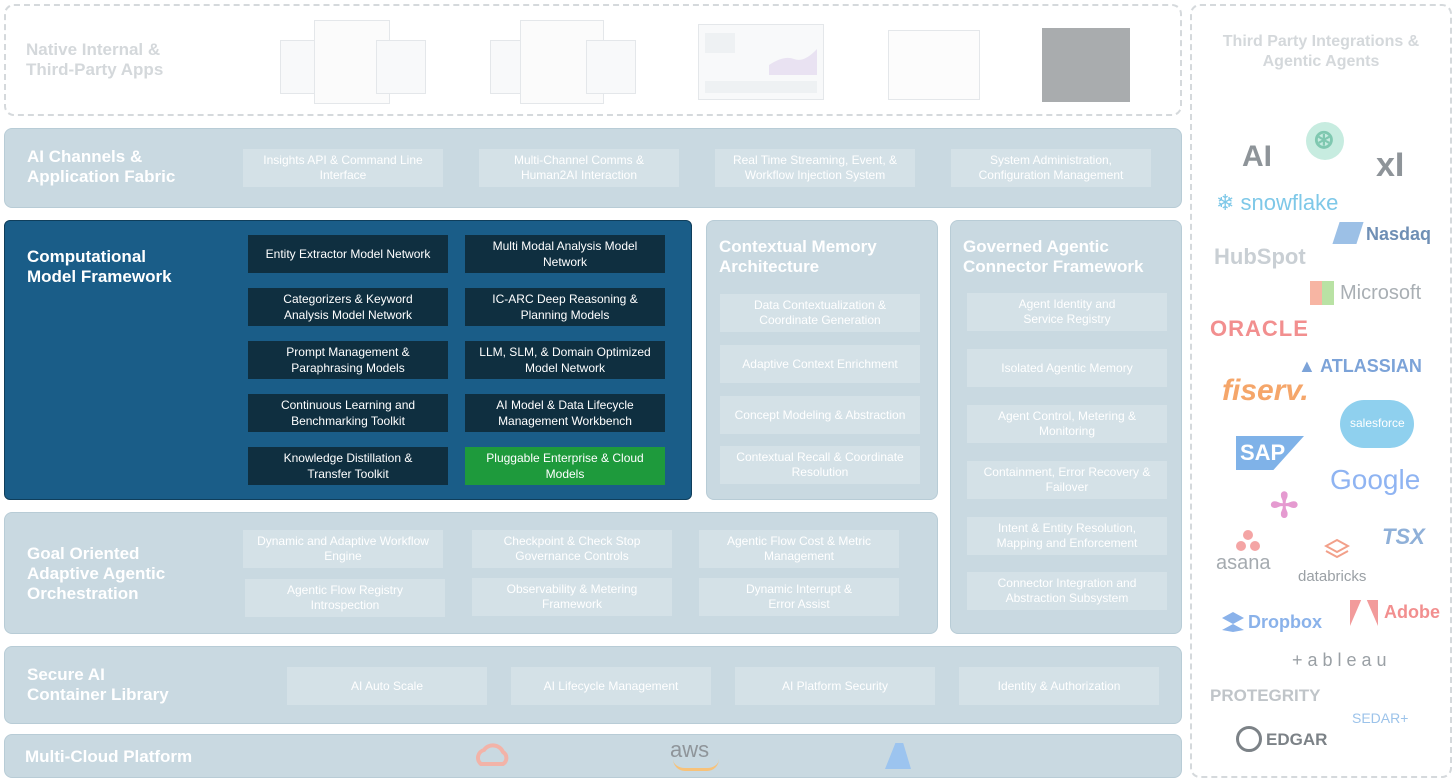  I want to click on dropbox-logo: Dropbox, so click(1285, 622).